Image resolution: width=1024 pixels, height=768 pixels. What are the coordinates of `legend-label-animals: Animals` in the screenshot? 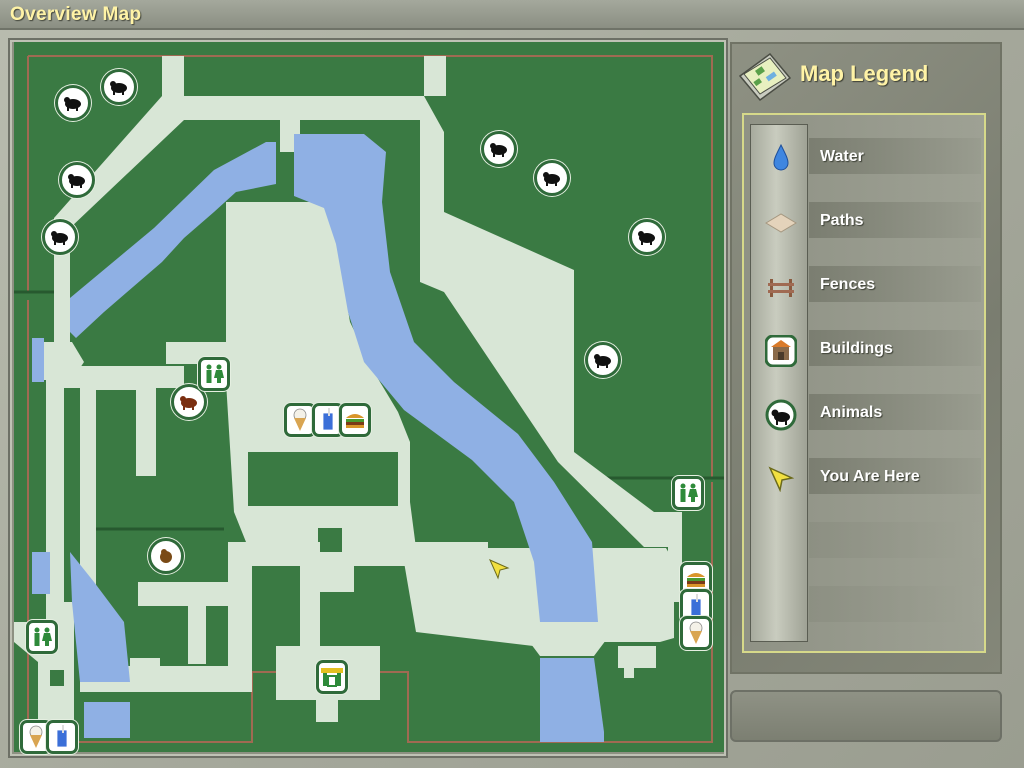 It's located at (851, 412).